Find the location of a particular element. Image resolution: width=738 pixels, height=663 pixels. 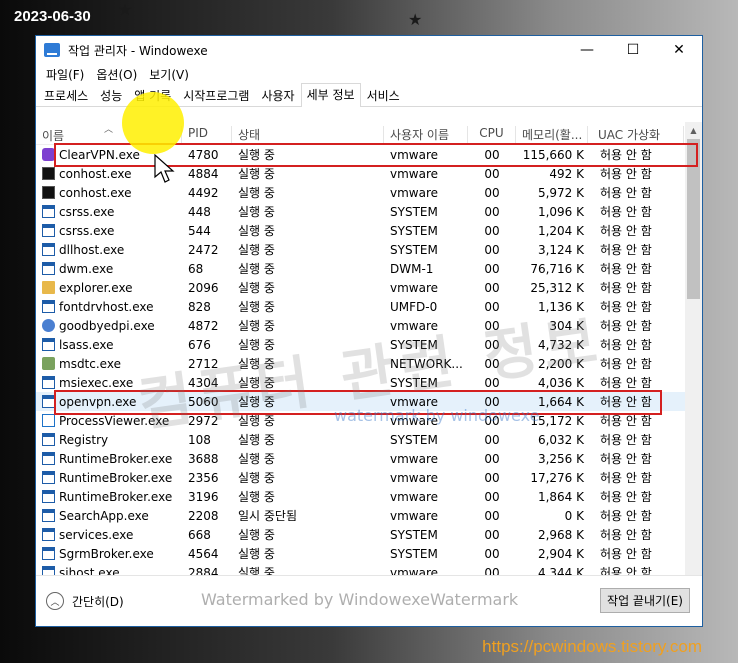

column-header-cpu: CPU is located at coordinates (492, 135).